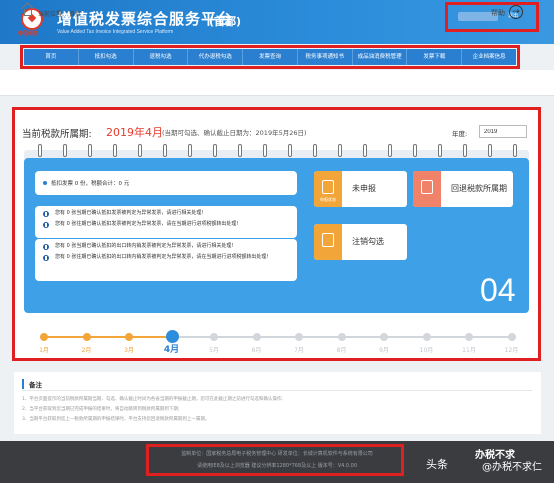  I want to click on arrow-right-icon: →, so click(516, 12).